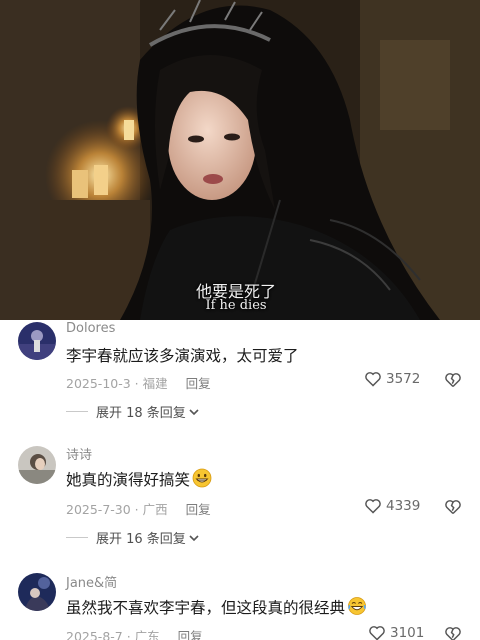  Describe the element at coordinates (94, 634) in the screenshot. I see `comment-date: 2025-8-7` at that location.